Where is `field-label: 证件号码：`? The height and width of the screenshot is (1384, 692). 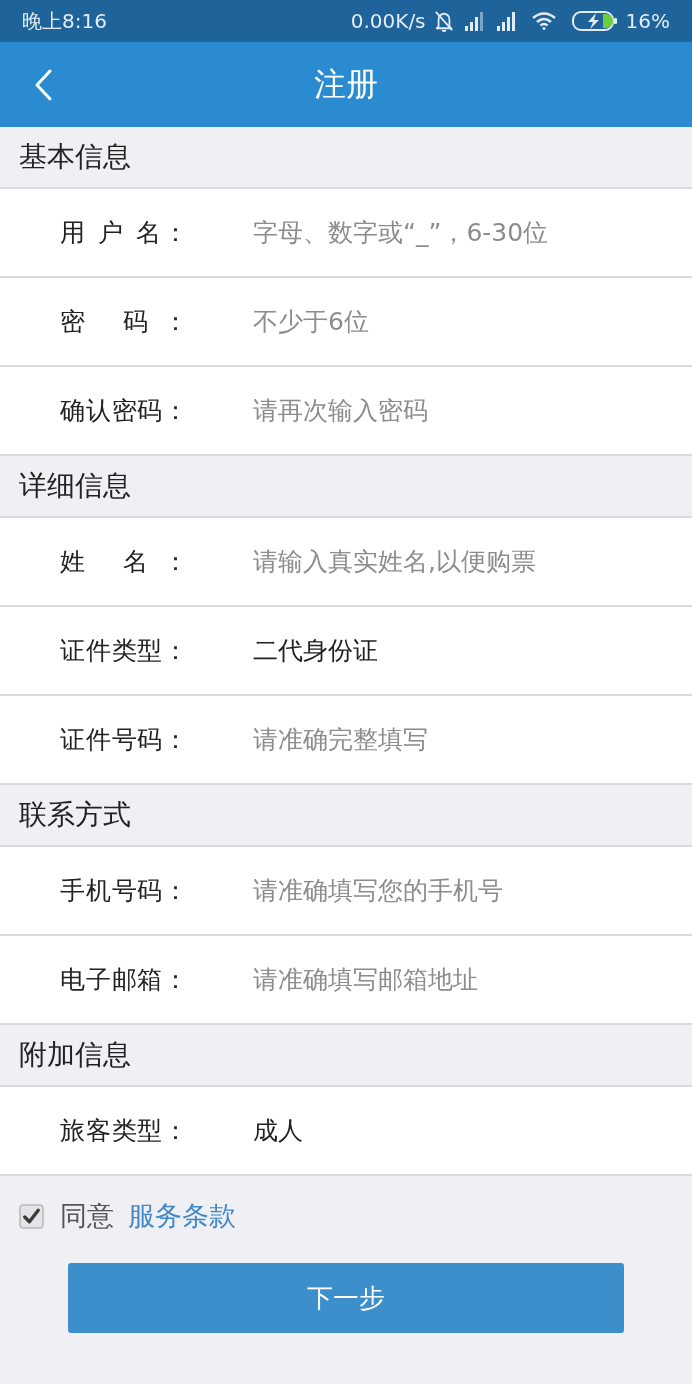 field-label: 证件号码： is located at coordinates (124, 740).